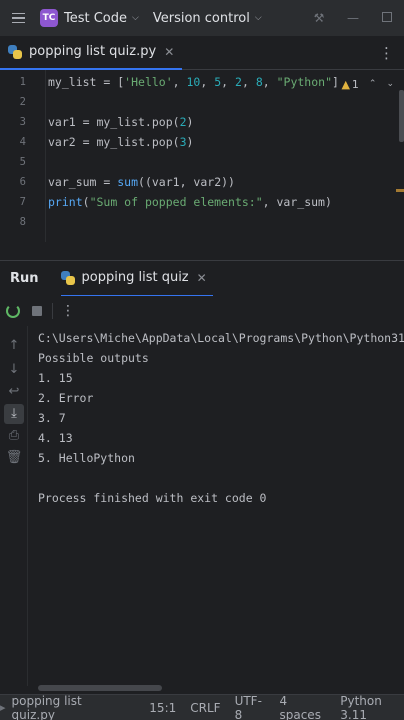 The width and height of the screenshot is (404, 720). What do you see at coordinates (345, 84) in the screenshot?
I see `warning-icon: ▲` at bounding box center [345, 84].